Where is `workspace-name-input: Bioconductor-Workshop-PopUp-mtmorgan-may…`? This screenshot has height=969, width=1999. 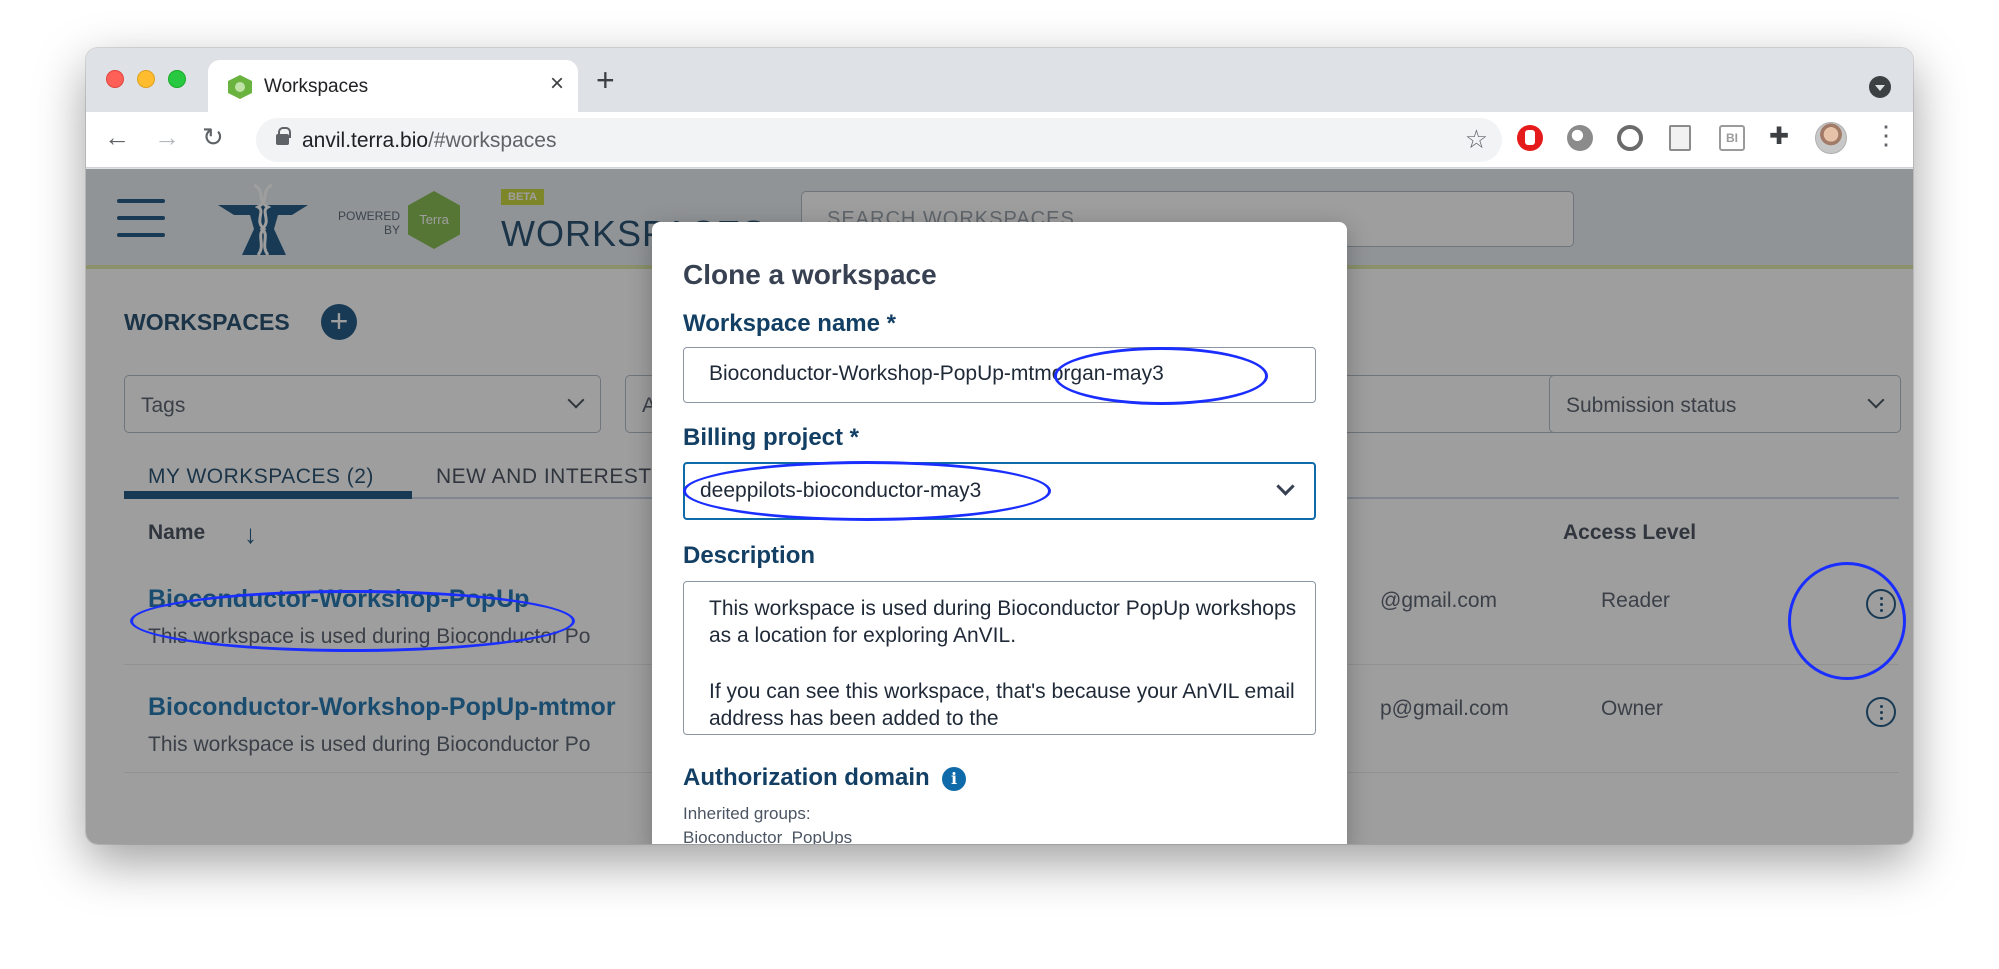
workspace-name-input: Bioconductor-Workshop-PopUp-mtmorgan-may… is located at coordinates (999, 375).